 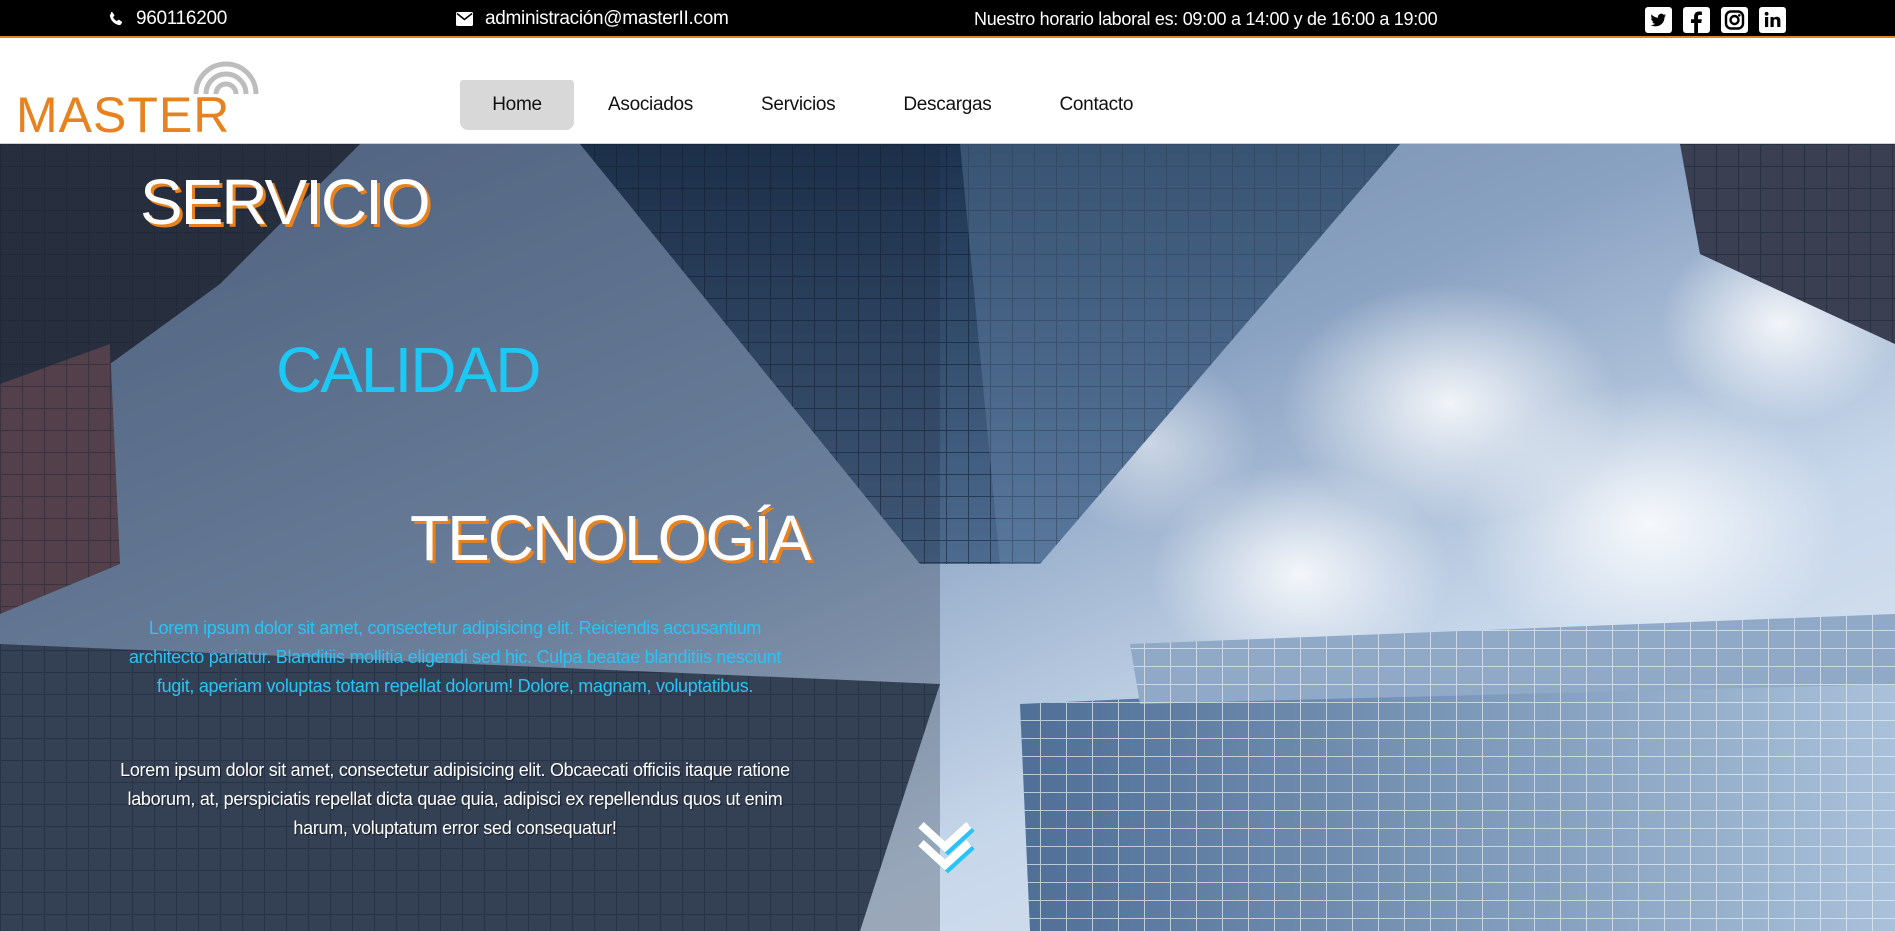 What do you see at coordinates (607, 18) in the screenshot?
I see `email-address: administración@masterII.com` at bounding box center [607, 18].